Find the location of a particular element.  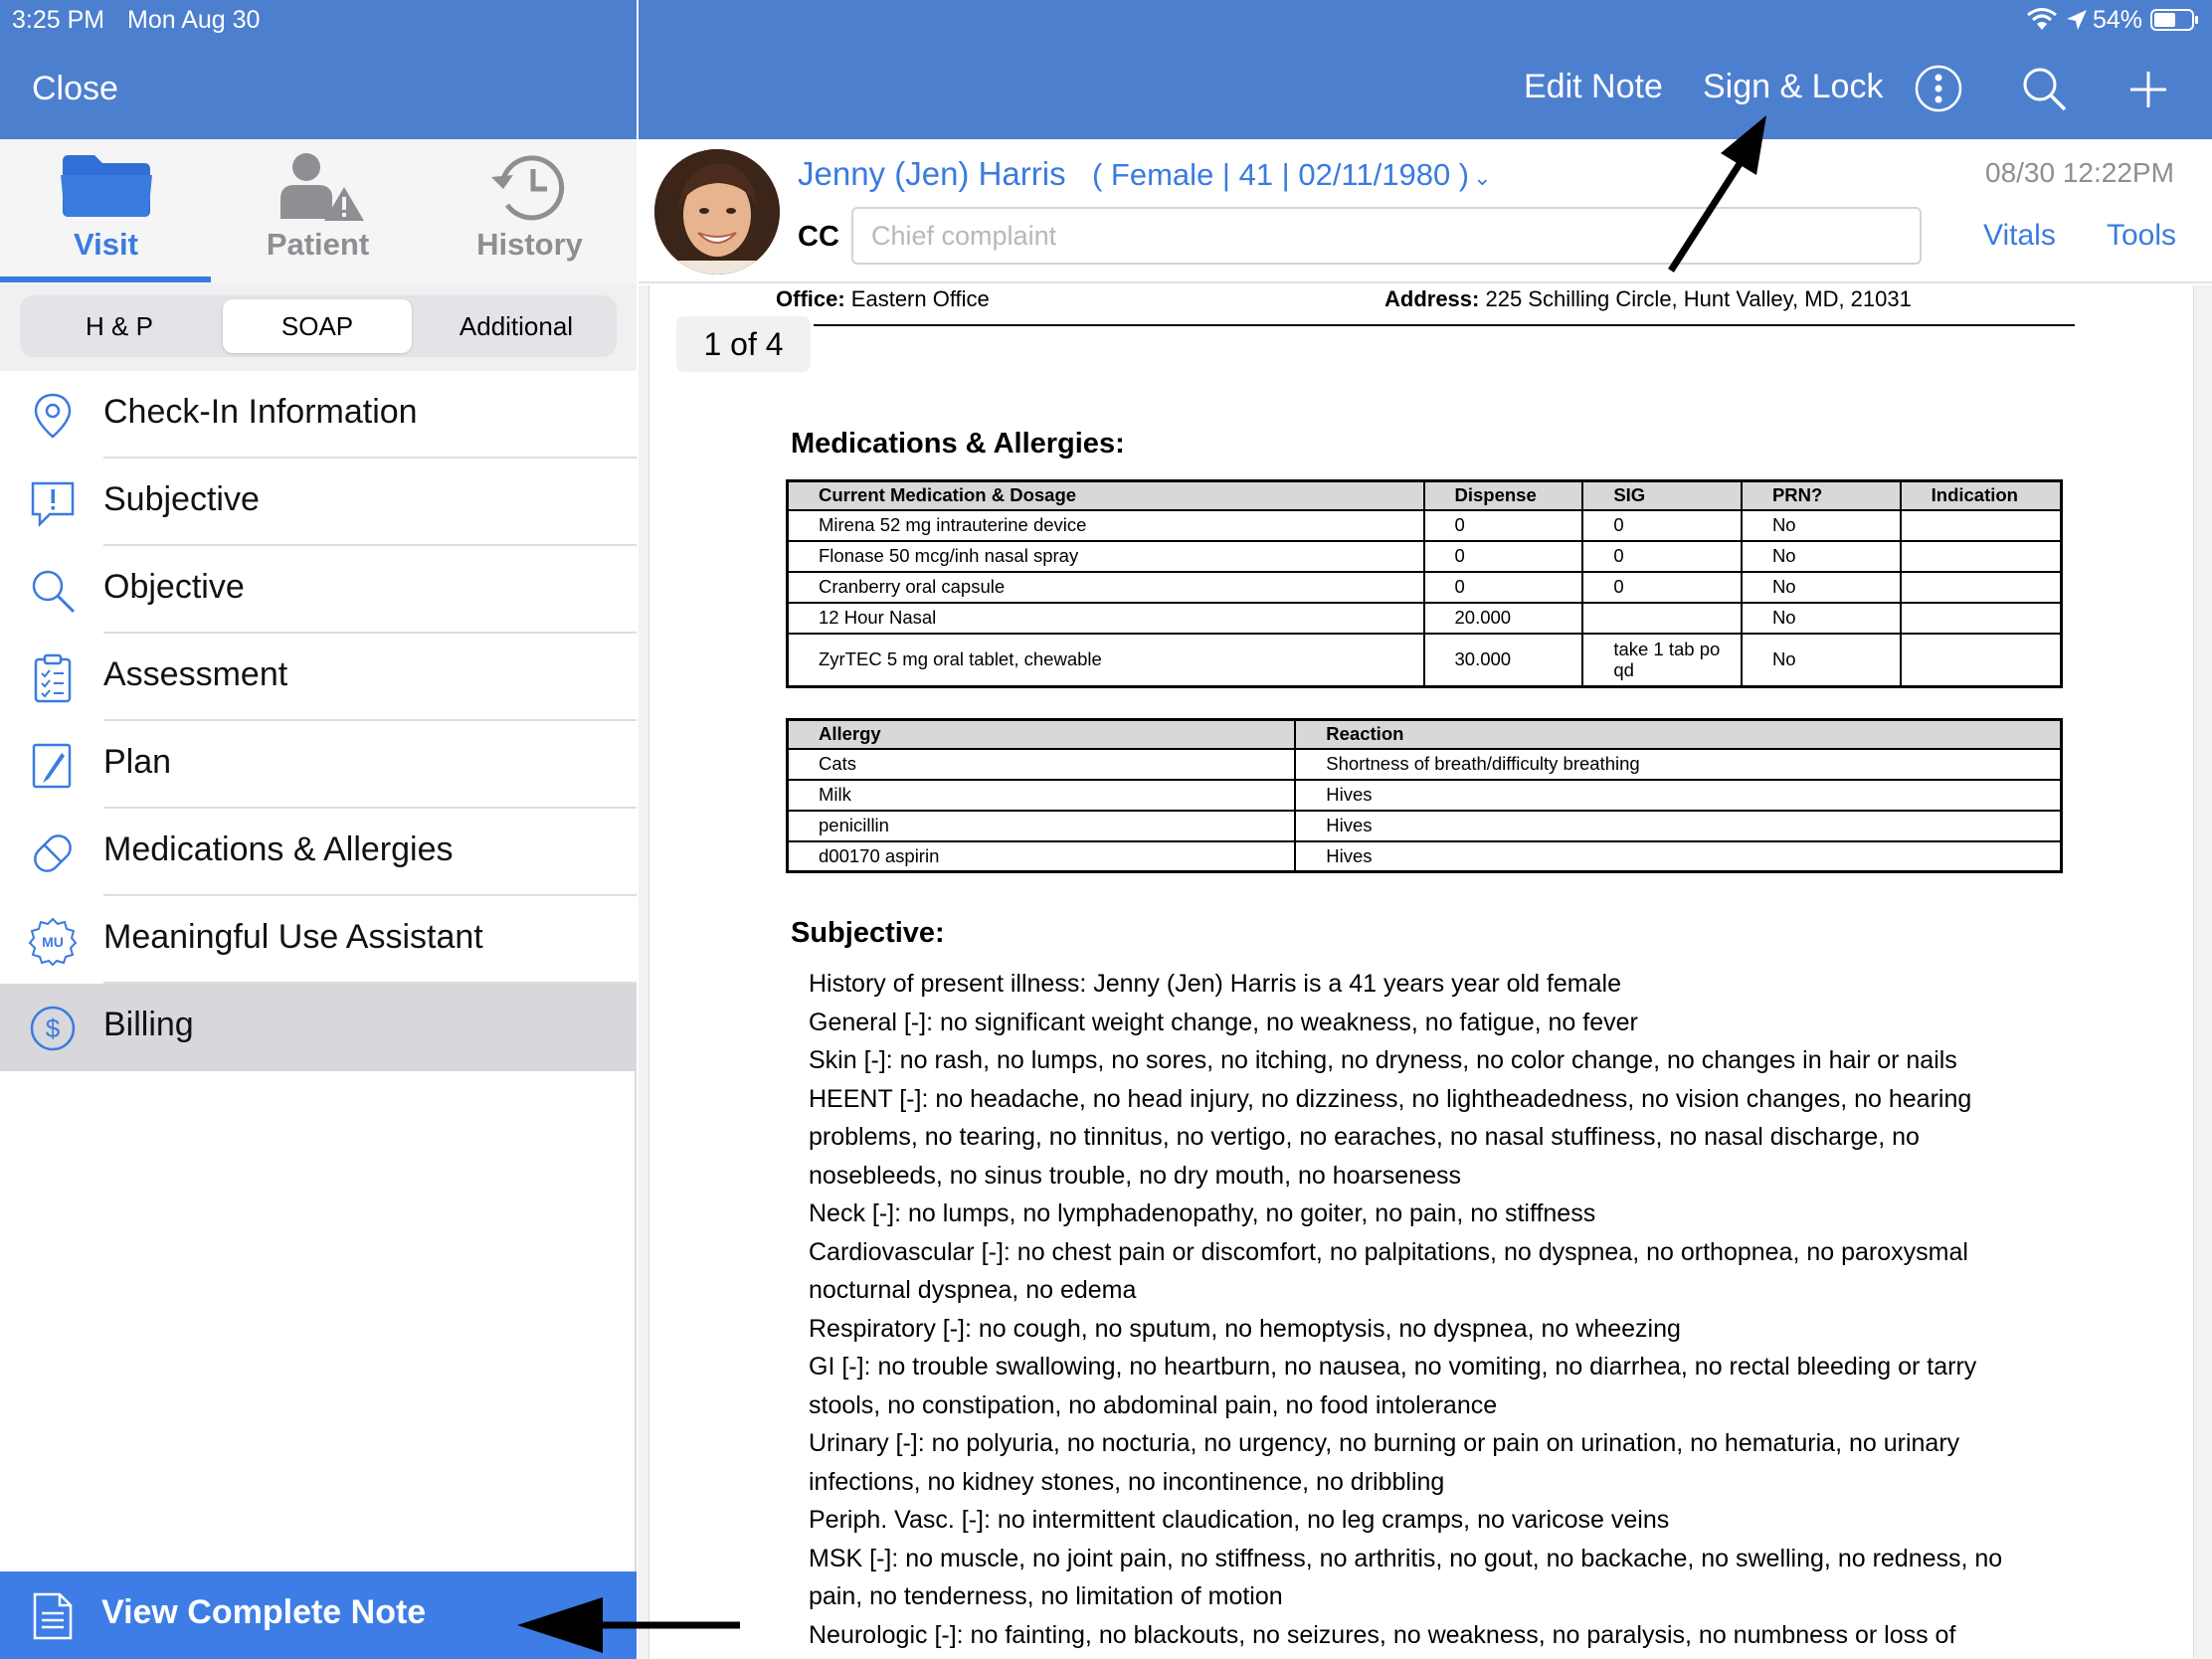

cc-label: CC is located at coordinates (818, 237).